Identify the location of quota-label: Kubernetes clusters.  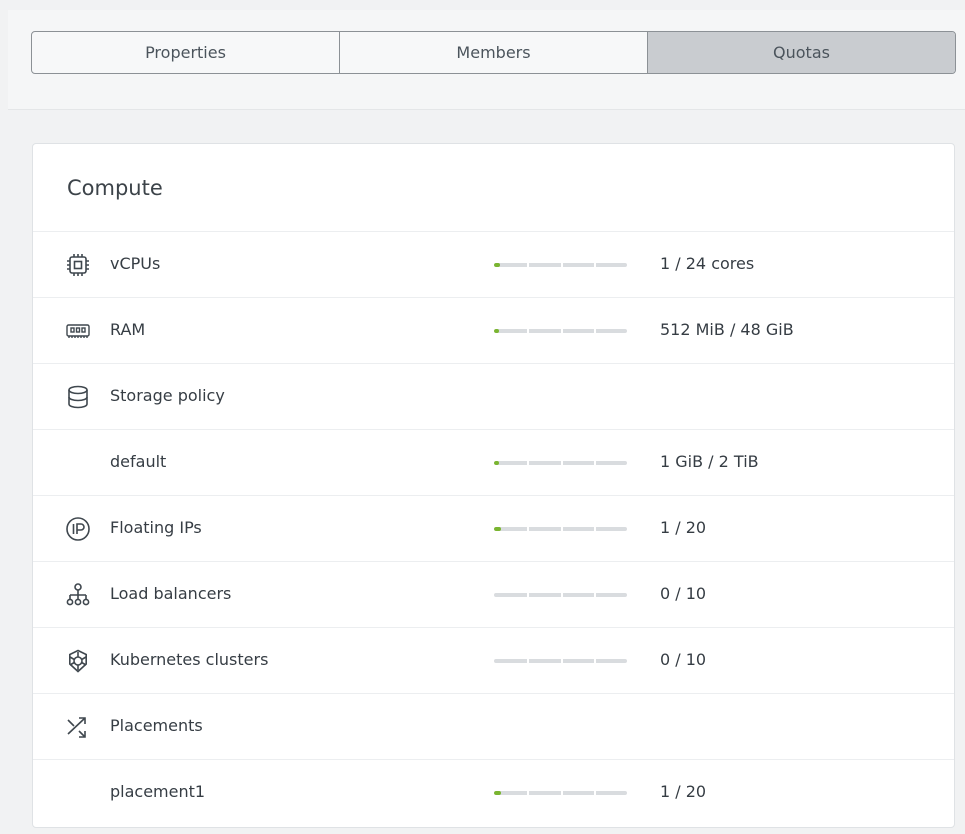
(189, 659).